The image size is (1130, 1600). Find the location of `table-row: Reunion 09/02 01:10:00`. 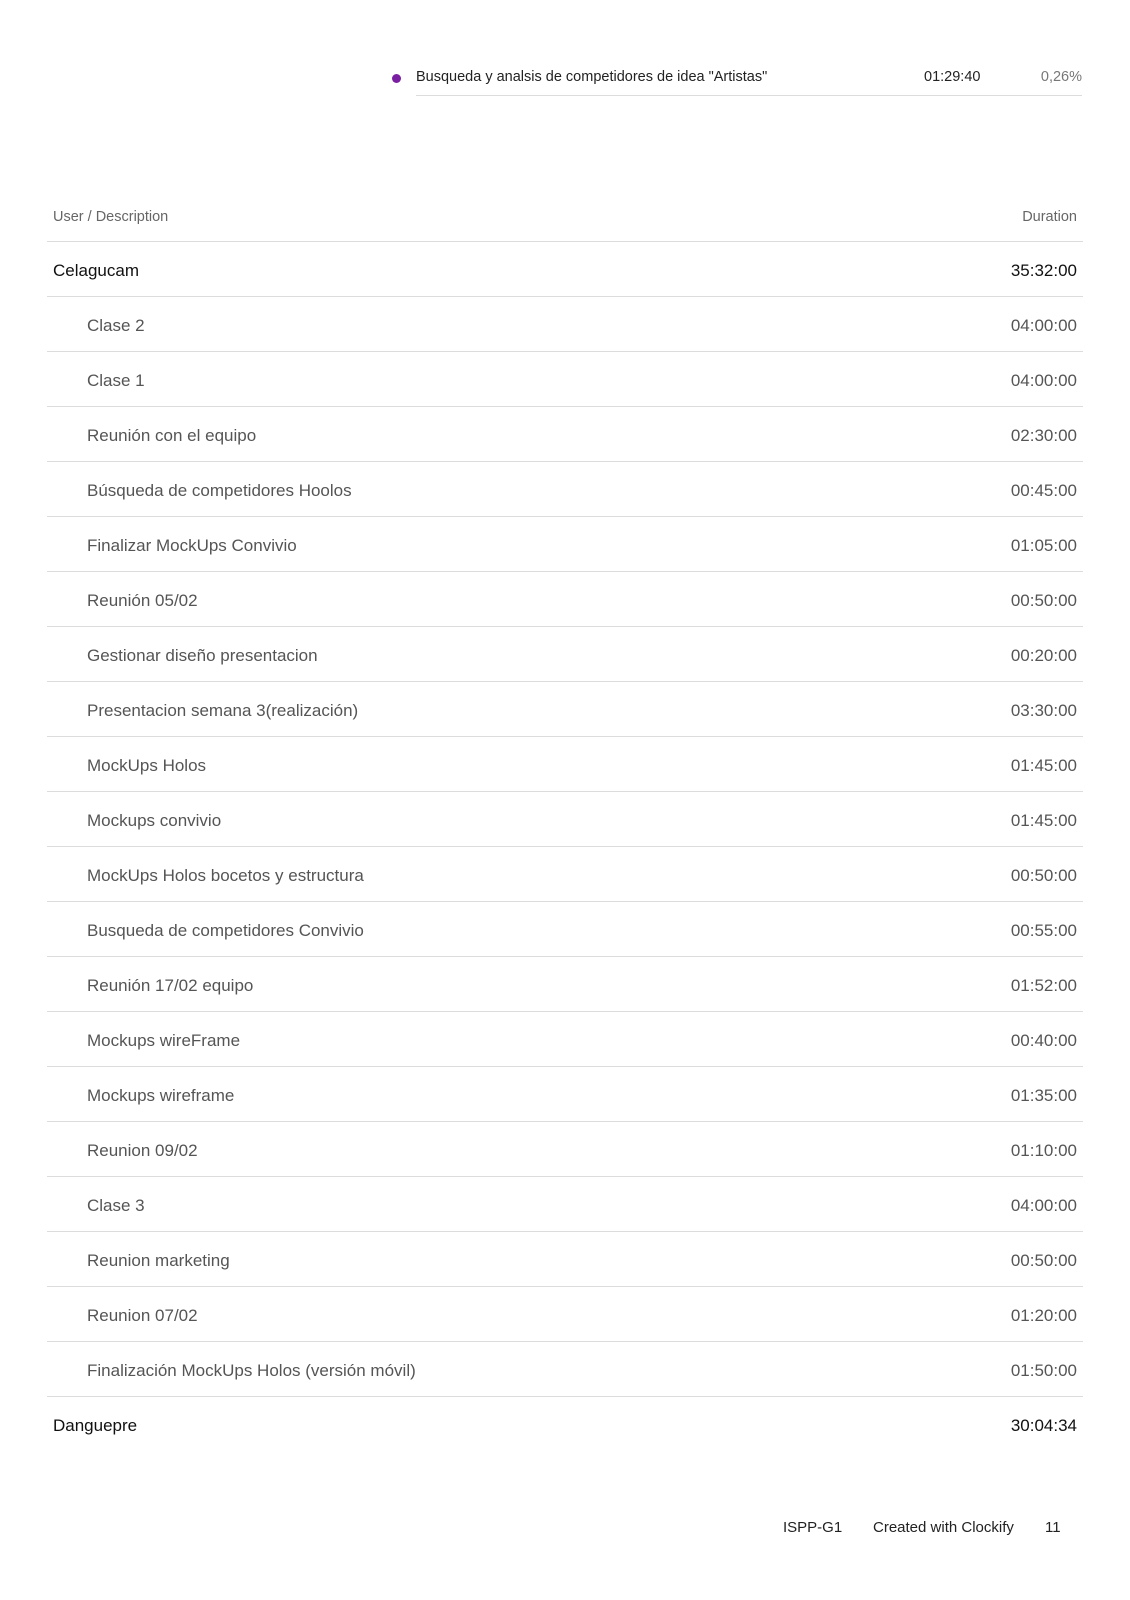

table-row: Reunion 09/02 01:10:00 is located at coordinates (565, 1149).